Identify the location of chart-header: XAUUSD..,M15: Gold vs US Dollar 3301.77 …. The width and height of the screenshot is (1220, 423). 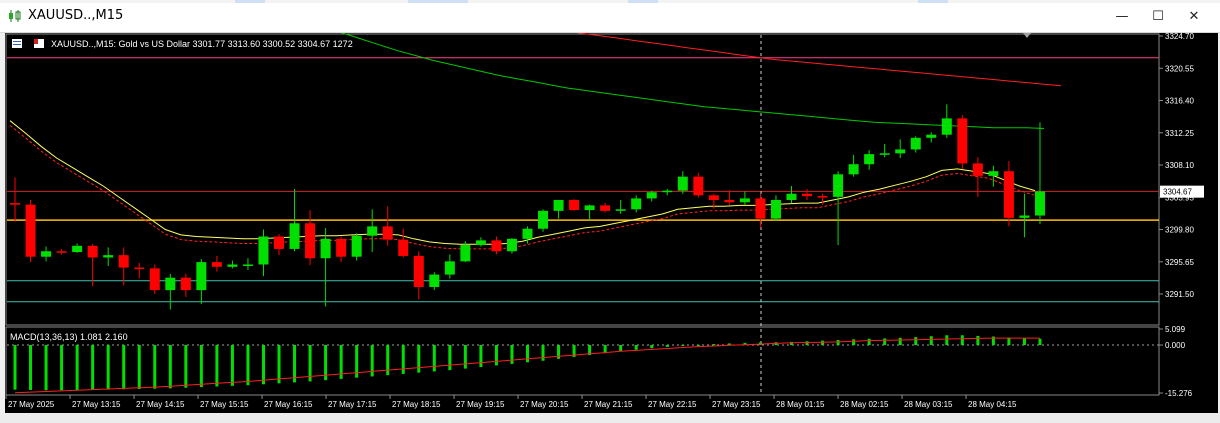
(182, 44).